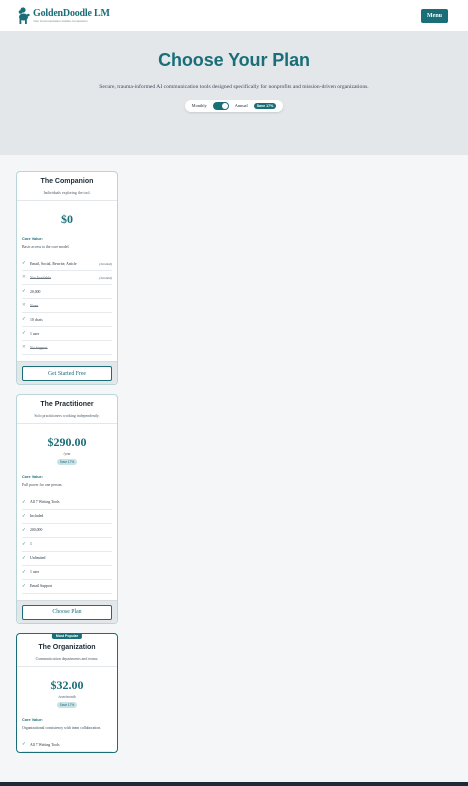 The width and height of the screenshot is (468, 786). Describe the element at coordinates (67, 374) in the screenshot. I see `get-started-free-button: Get Started Free` at that location.